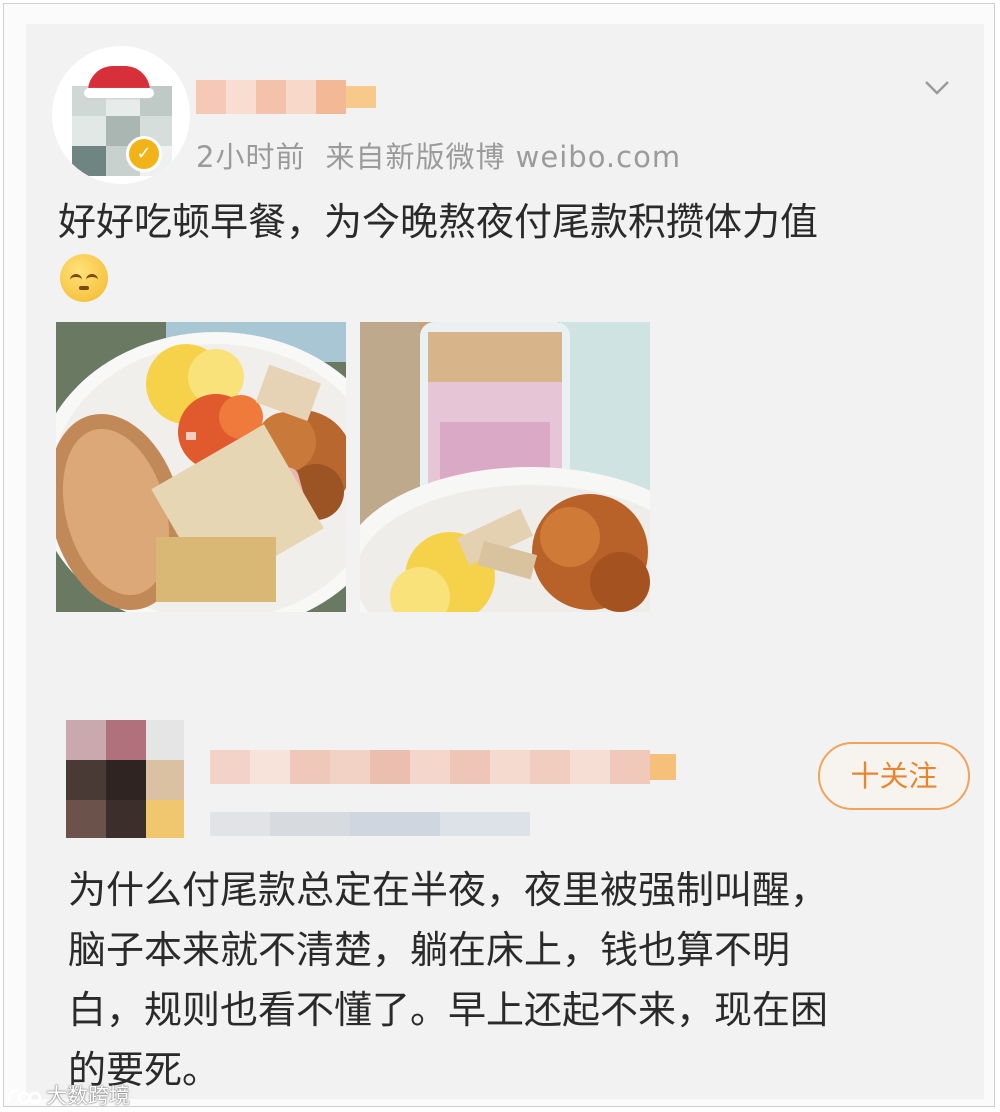  What do you see at coordinates (144, 1070) in the screenshot?
I see `comment-line: 的要死。` at bounding box center [144, 1070].